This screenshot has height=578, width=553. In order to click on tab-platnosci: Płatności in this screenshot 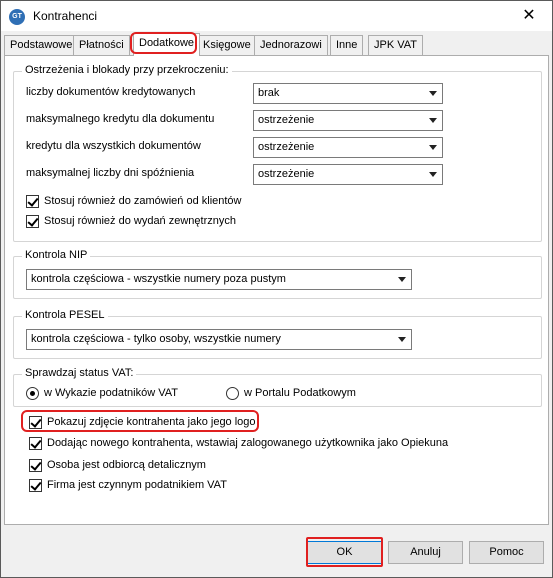, I will do `click(101, 45)`.